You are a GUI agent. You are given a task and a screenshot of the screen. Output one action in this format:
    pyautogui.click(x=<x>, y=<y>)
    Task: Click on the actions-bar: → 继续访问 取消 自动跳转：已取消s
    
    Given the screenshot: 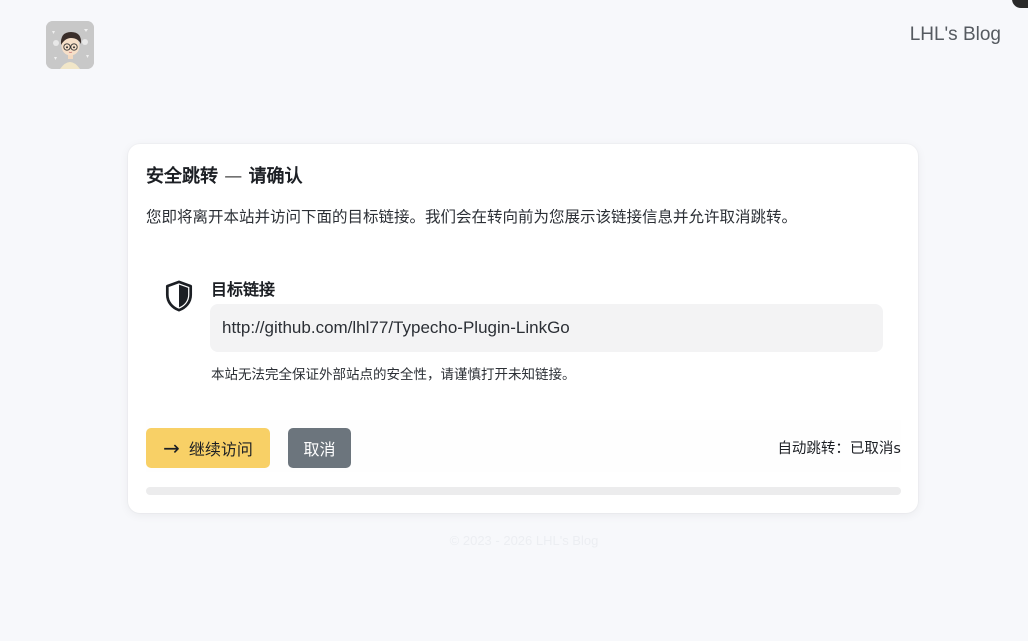 What is the action you would take?
    pyautogui.click(x=523, y=446)
    